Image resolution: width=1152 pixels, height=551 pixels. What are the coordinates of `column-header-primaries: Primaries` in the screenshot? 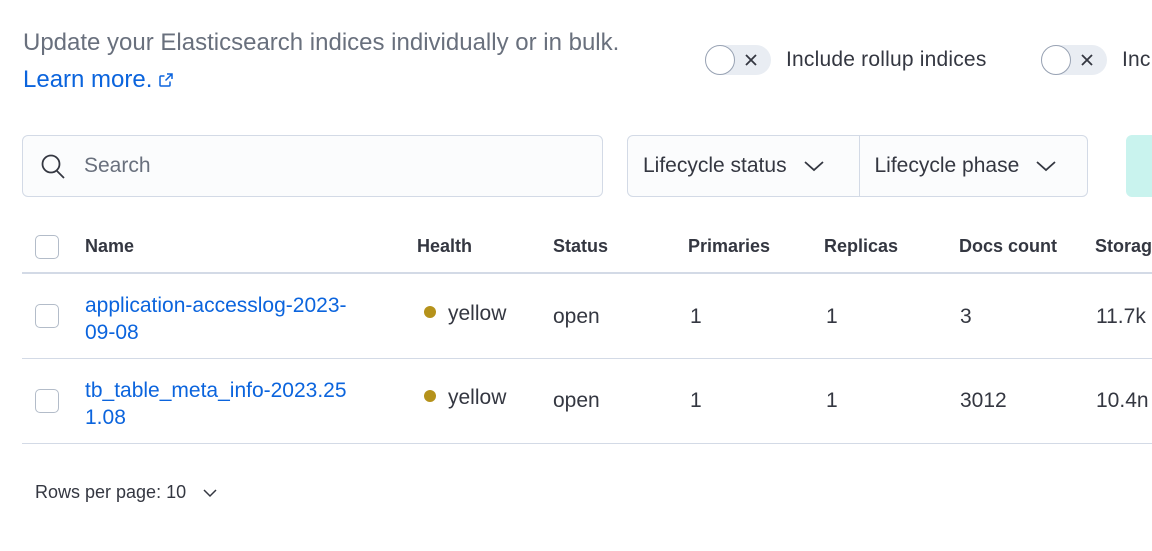 It's located at (729, 246).